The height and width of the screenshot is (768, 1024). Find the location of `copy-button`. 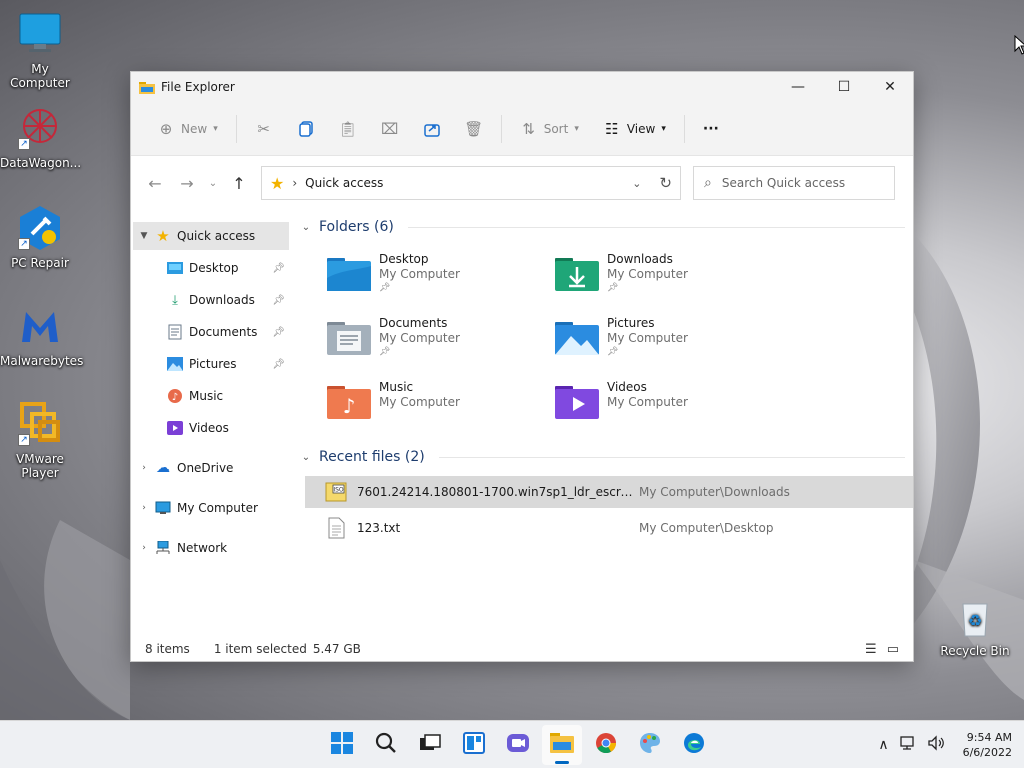

copy-button is located at coordinates (306, 129).